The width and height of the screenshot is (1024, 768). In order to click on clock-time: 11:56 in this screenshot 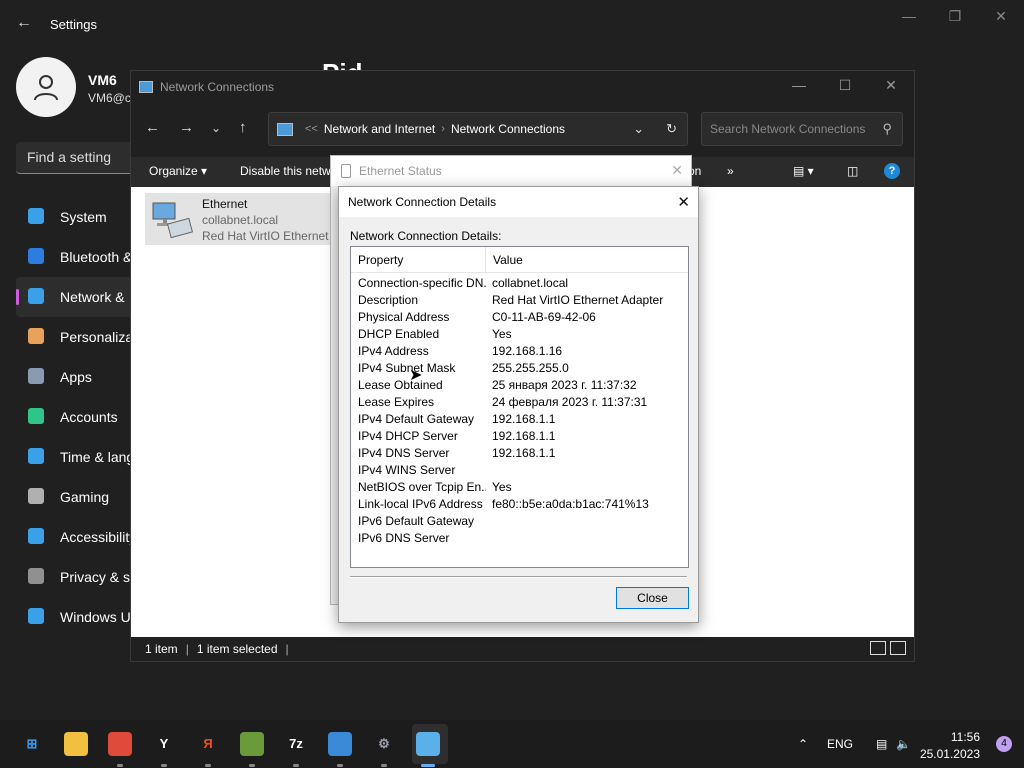, I will do `click(965, 737)`.